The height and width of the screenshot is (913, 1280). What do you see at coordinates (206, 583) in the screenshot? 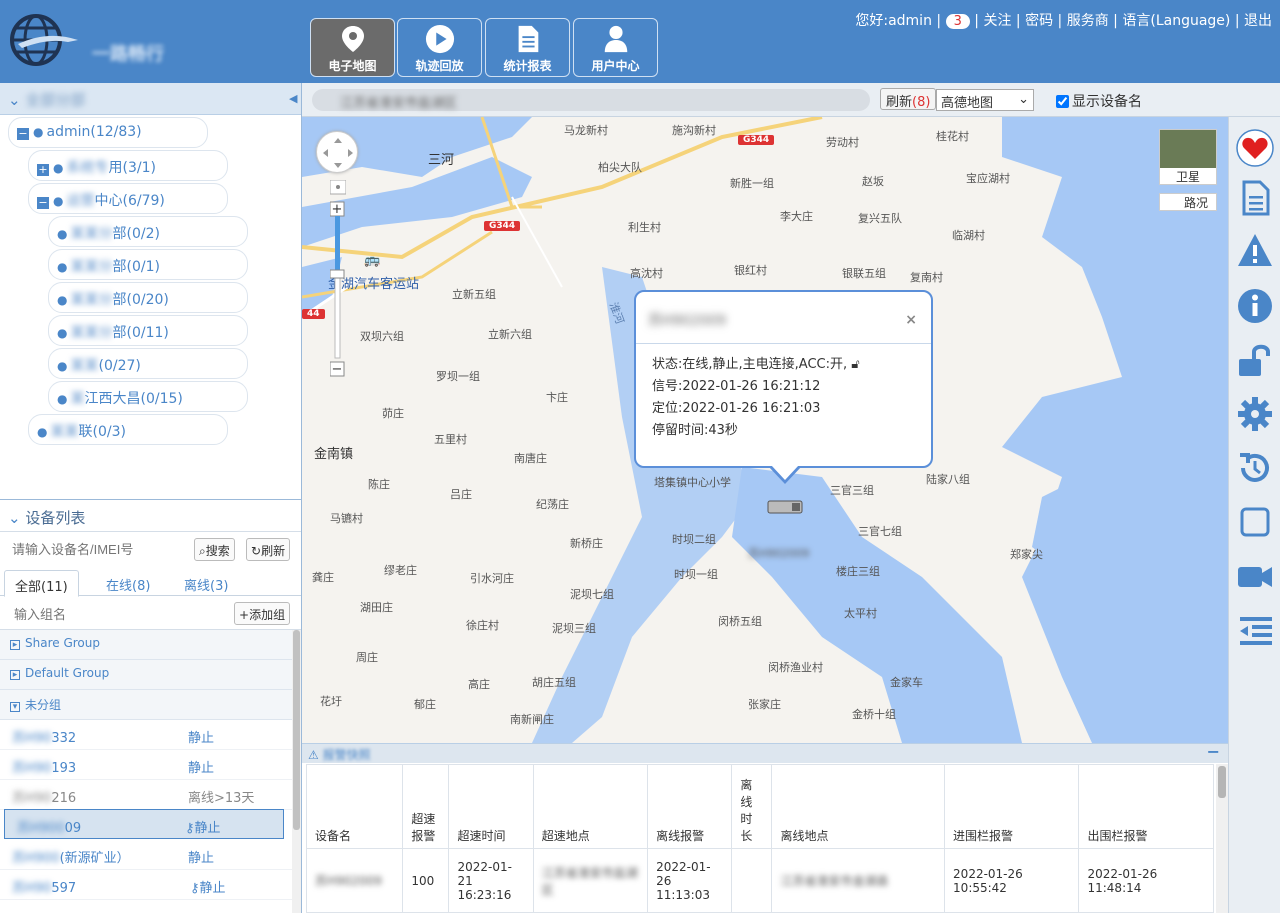
I see `tab-offline: 离线(3)` at bounding box center [206, 583].